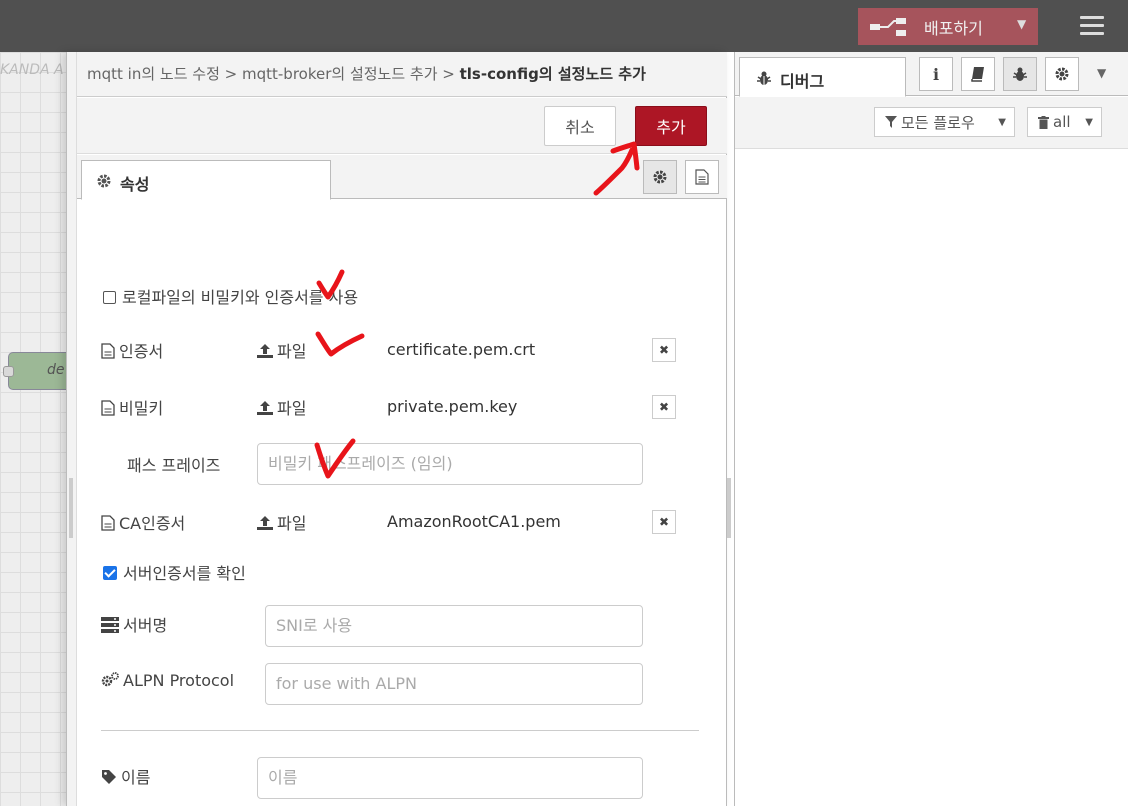 The width and height of the screenshot is (1128, 806). I want to click on private-key-clear-button: ✖, so click(664, 407).